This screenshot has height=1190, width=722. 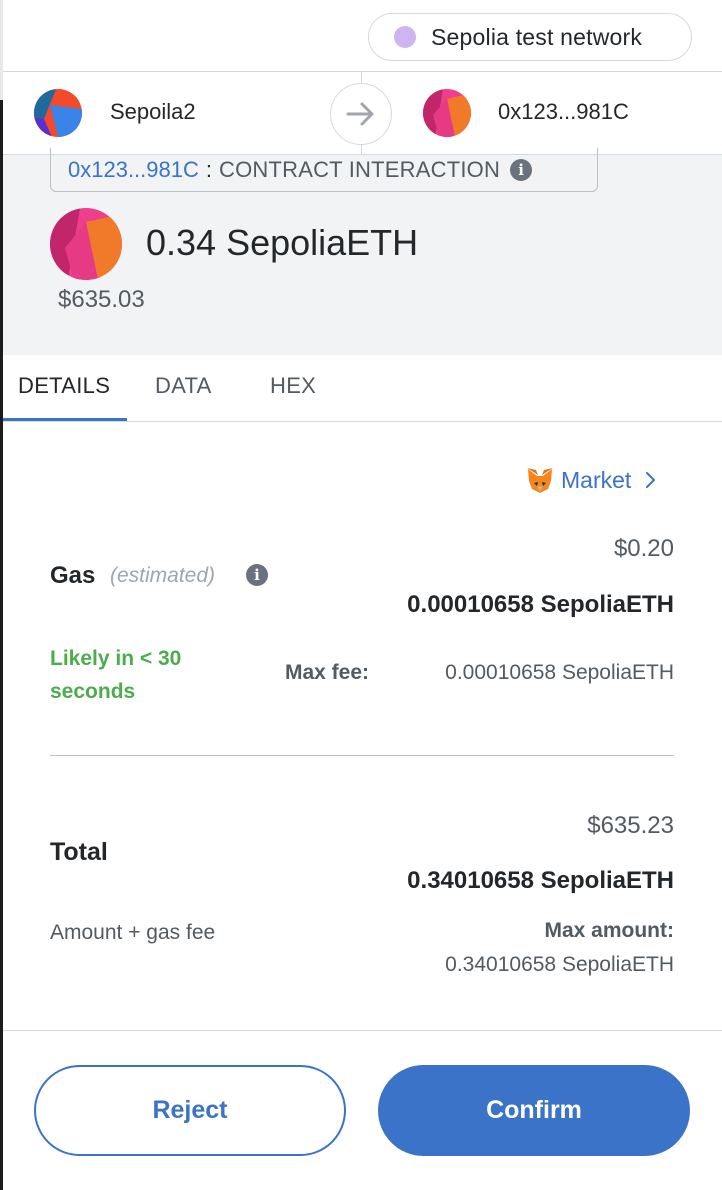 I want to click on to-account-address: 0x123...981C, so click(x=563, y=112).